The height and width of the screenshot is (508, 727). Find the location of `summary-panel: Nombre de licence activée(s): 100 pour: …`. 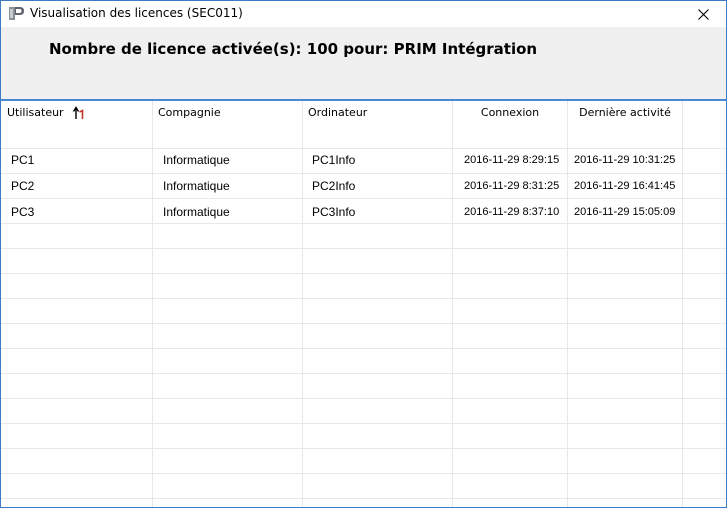

summary-panel: Nombre de licence activée(s): 100 pour: … is located at coordinates (363, 64).